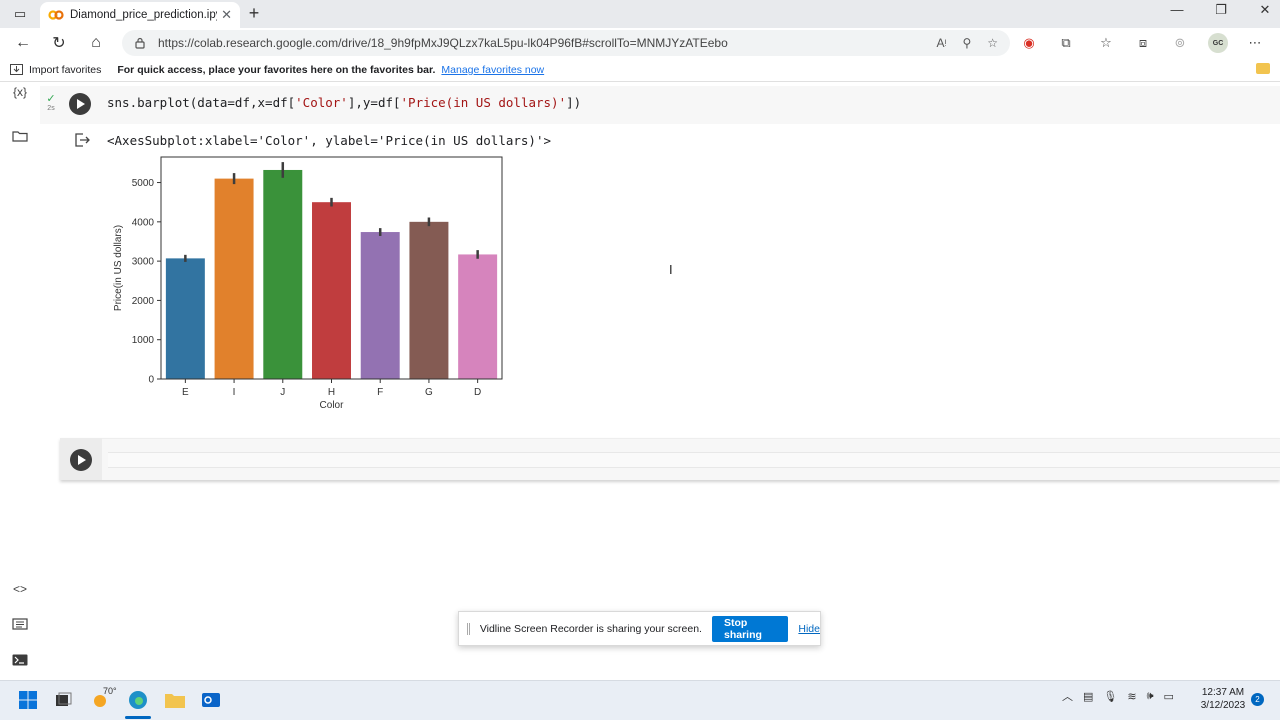 The image size is (1280, 720). I want to click on bar-F, so click(380, 305).